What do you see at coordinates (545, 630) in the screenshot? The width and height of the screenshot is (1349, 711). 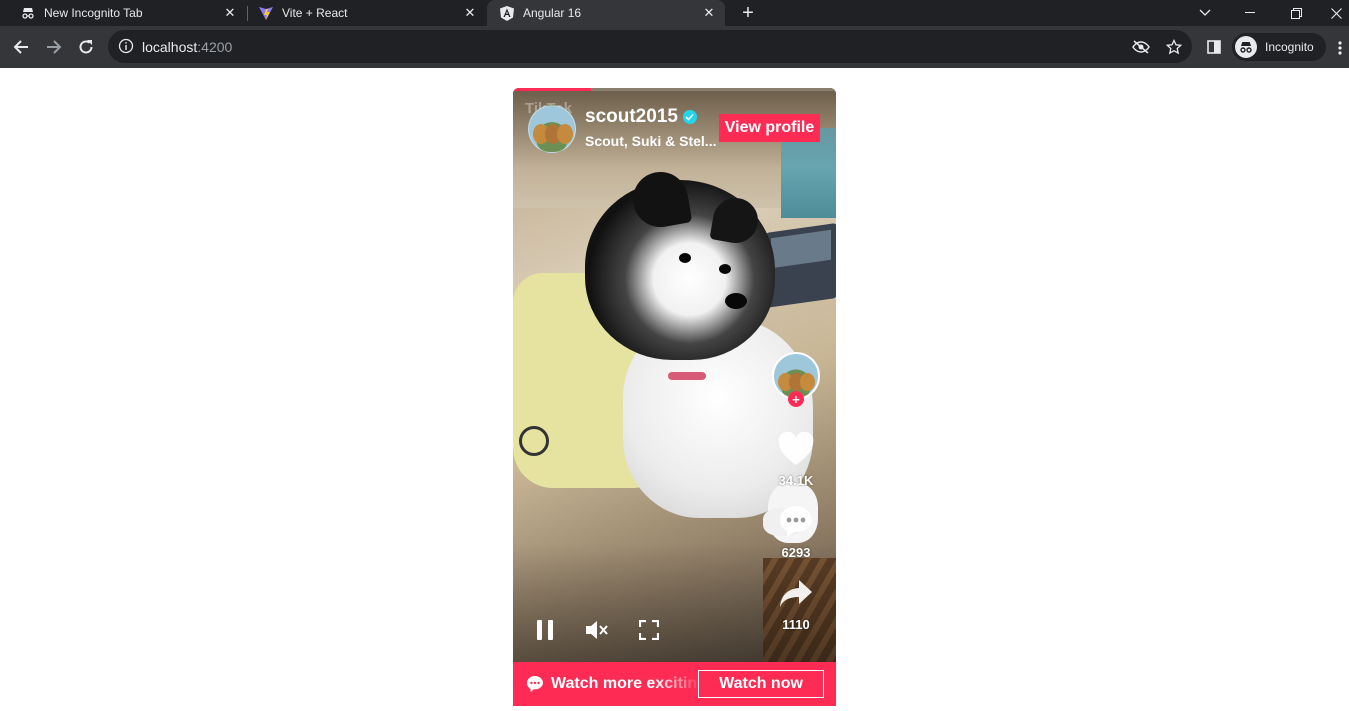 I see `pause-icon` at bounding box center [545, 630].